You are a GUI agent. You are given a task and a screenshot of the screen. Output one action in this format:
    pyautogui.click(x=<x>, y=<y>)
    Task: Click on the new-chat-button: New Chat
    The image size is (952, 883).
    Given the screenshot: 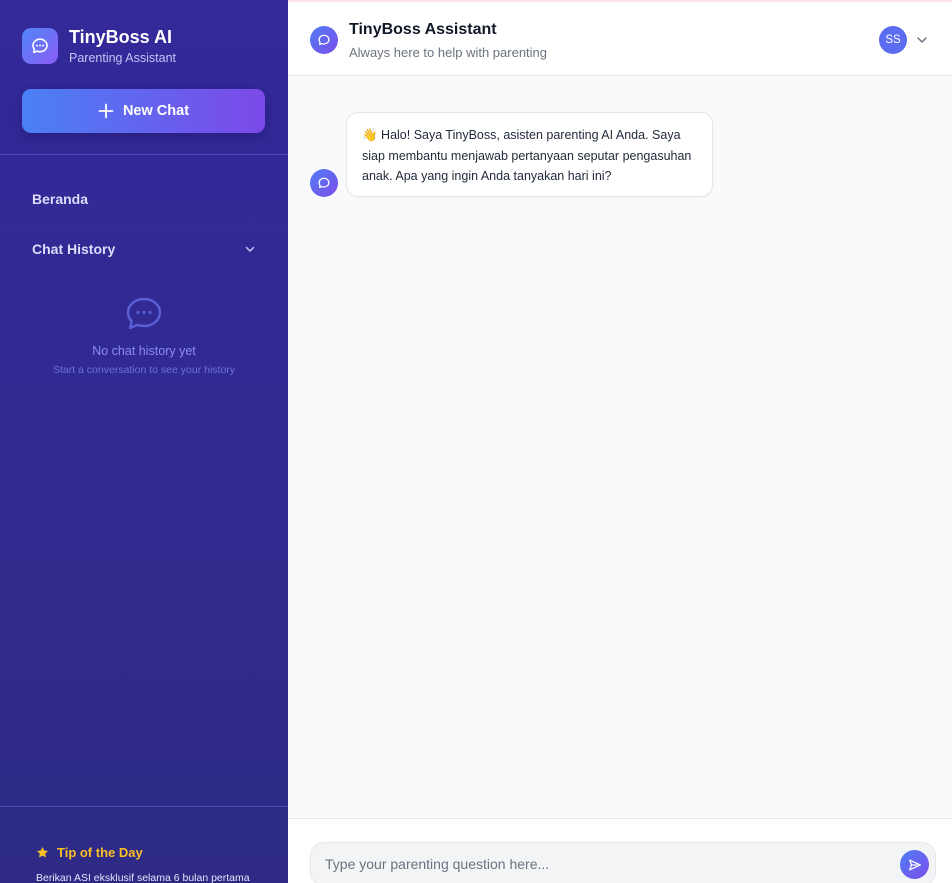 What is the action you would take?
    pyautogui.click(x=143, y=111)
    